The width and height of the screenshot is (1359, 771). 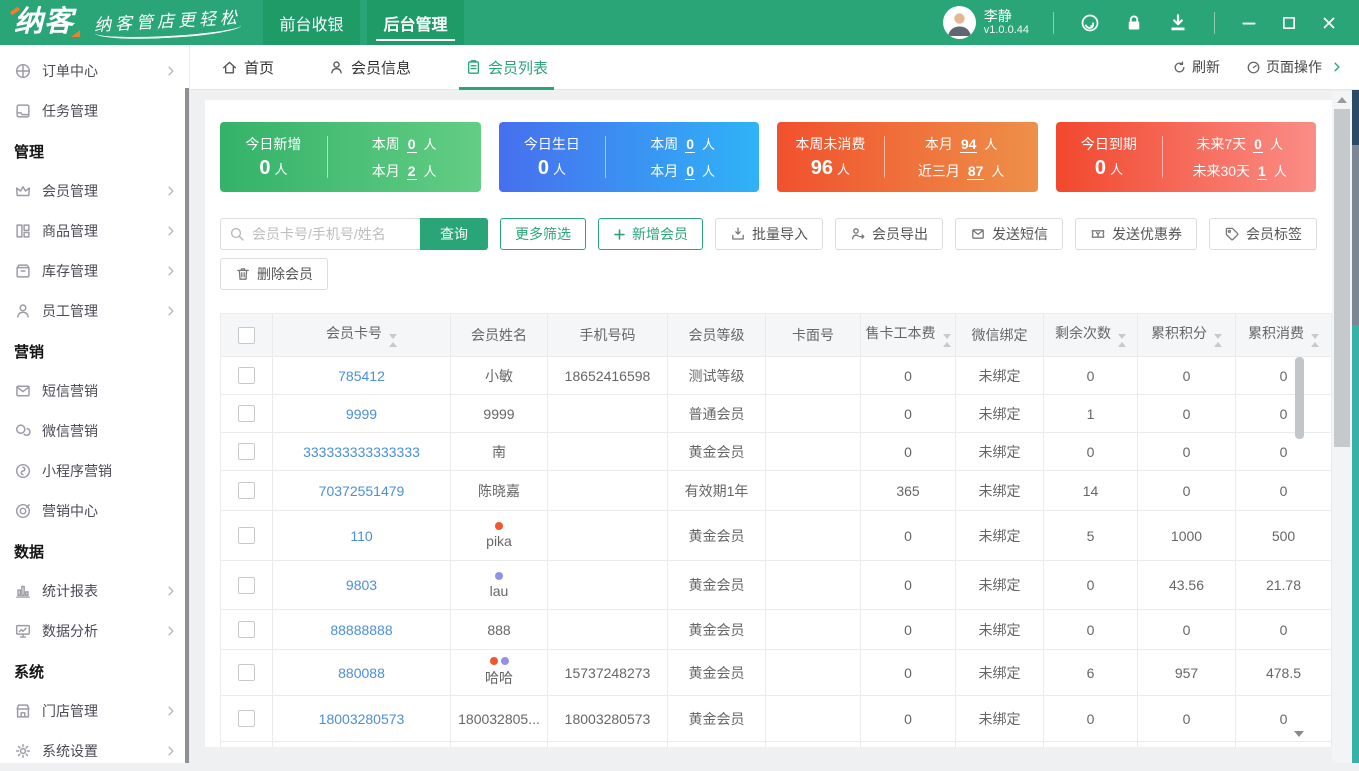 I want to click on sidebar-item-label: 系统设置, so click(x=70, y=751).